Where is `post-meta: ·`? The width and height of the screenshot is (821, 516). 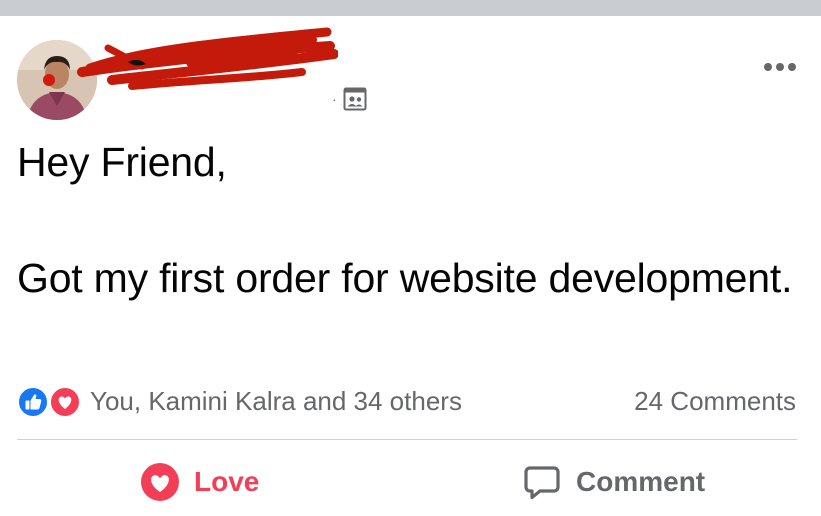 post-meta: · is located at coordinates (349, 99).